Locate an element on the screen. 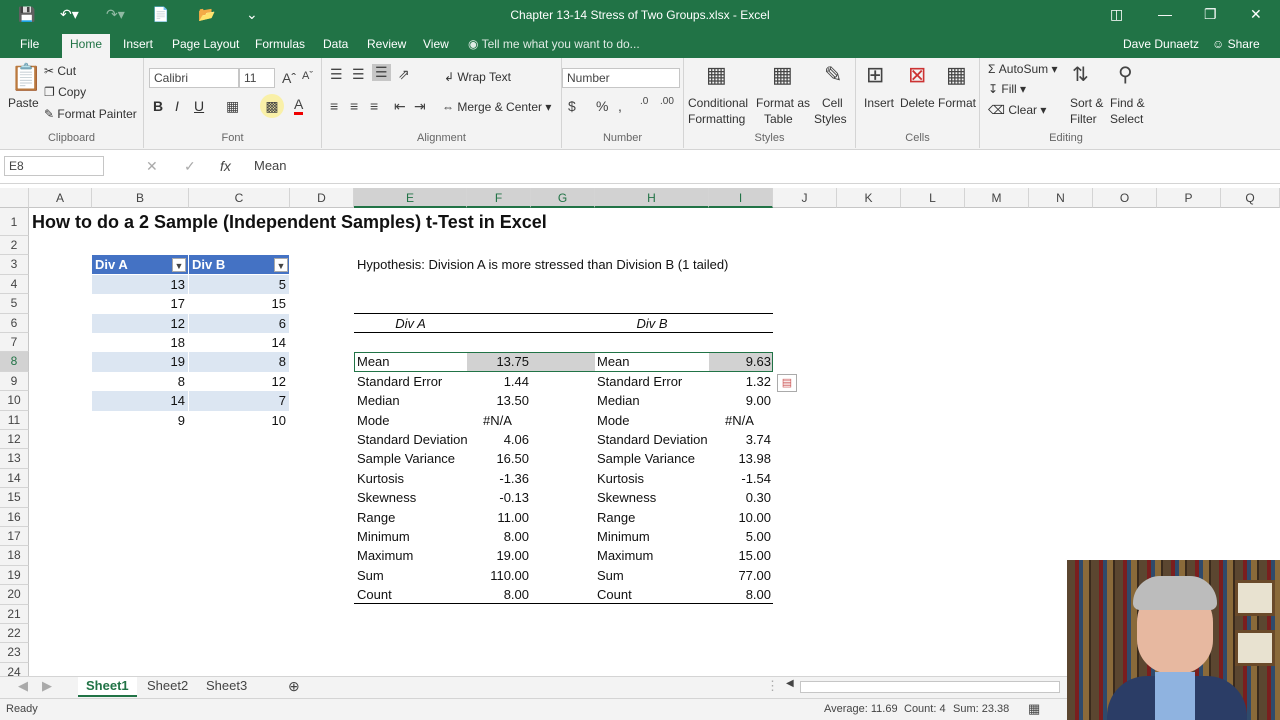 The image size is (1280, 720). stats-label-a: Maximum is located at coordinates (412, 555).